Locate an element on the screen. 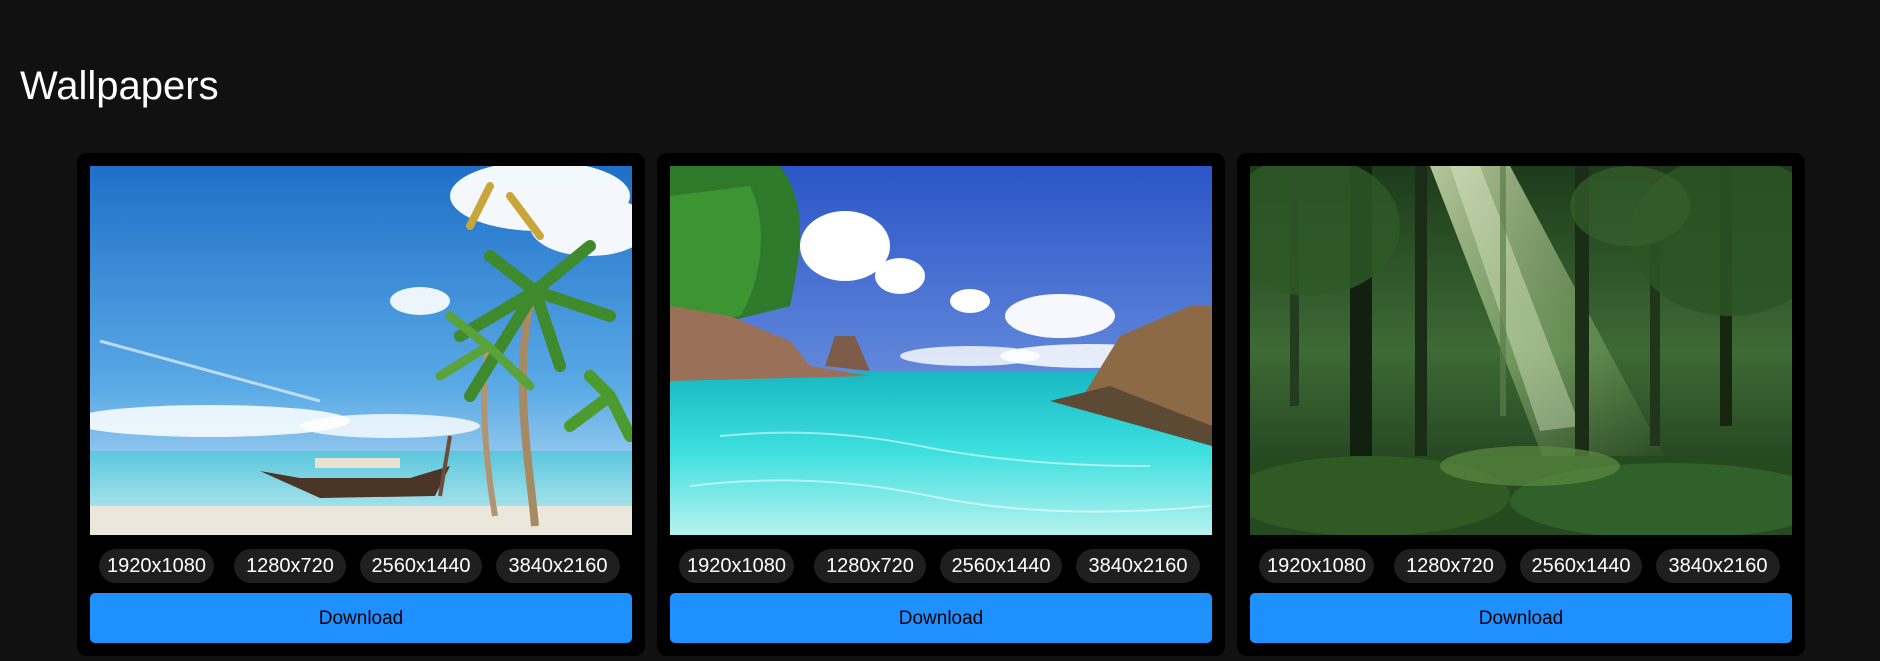 The height and width of the screenshot is (661, 1880). page-title: Wallpapers is located at coordinates (119, 86).